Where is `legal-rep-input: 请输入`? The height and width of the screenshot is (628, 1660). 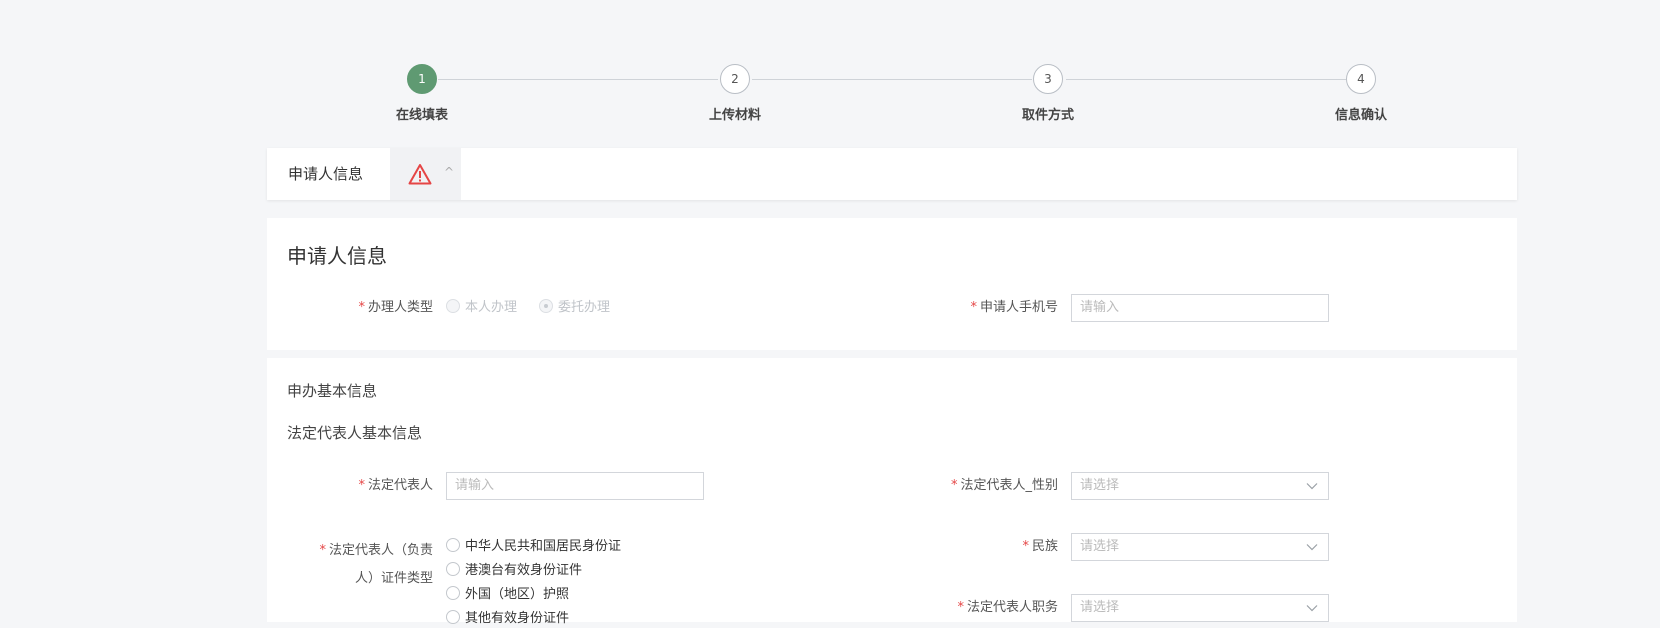 legal-rep-input: 请输入 is located at coordinates (575, 486).